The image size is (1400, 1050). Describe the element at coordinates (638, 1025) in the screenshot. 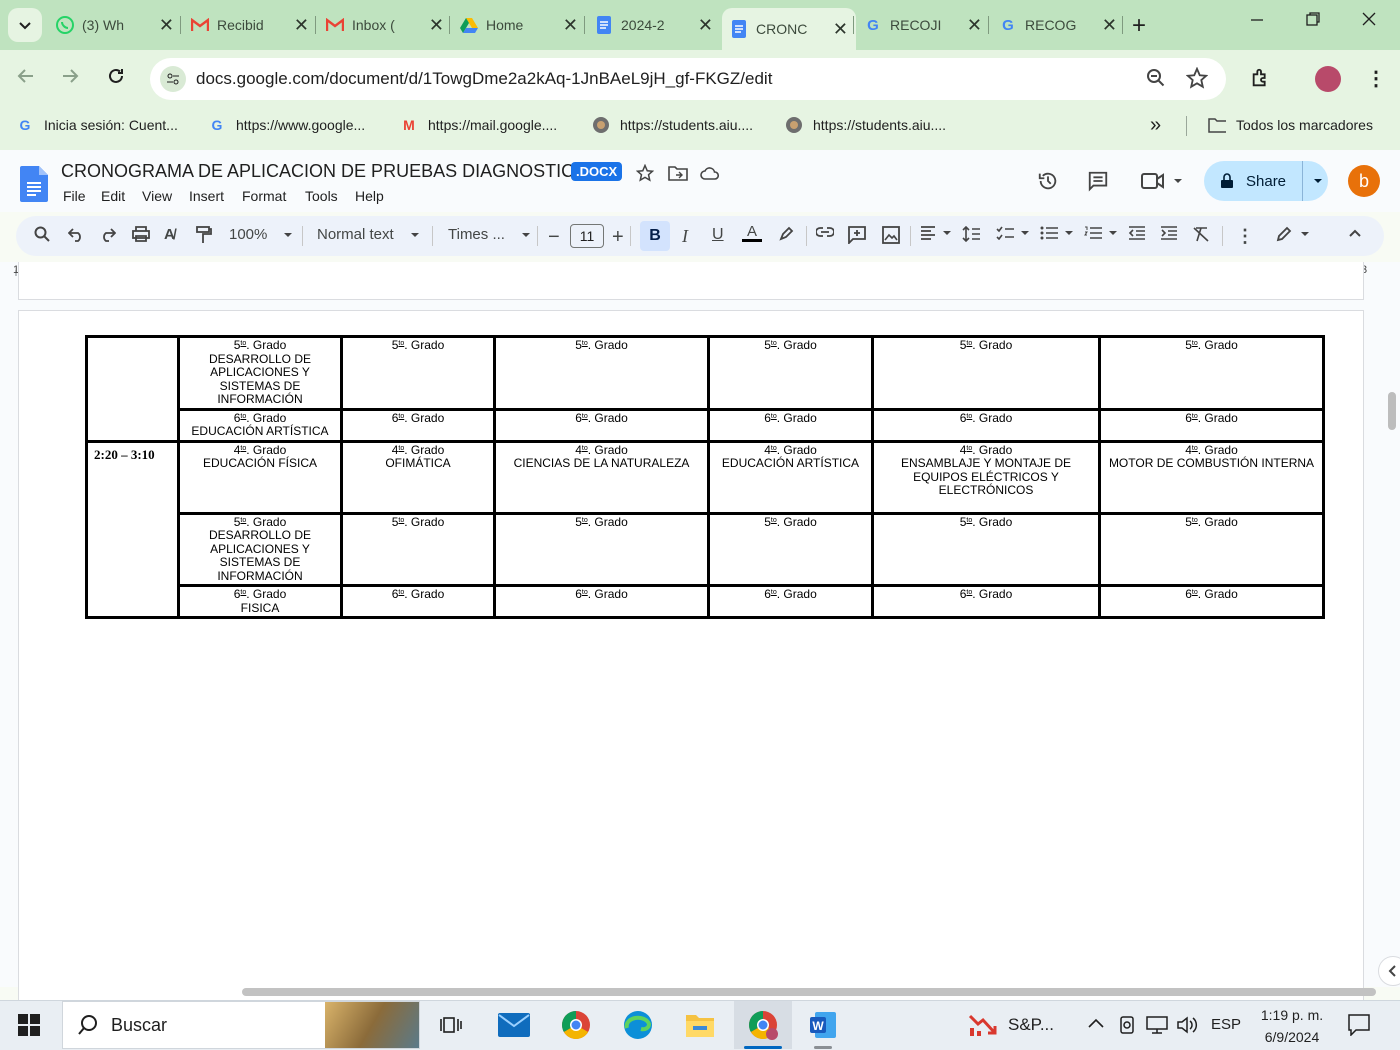

I see `edge-app` at that location.